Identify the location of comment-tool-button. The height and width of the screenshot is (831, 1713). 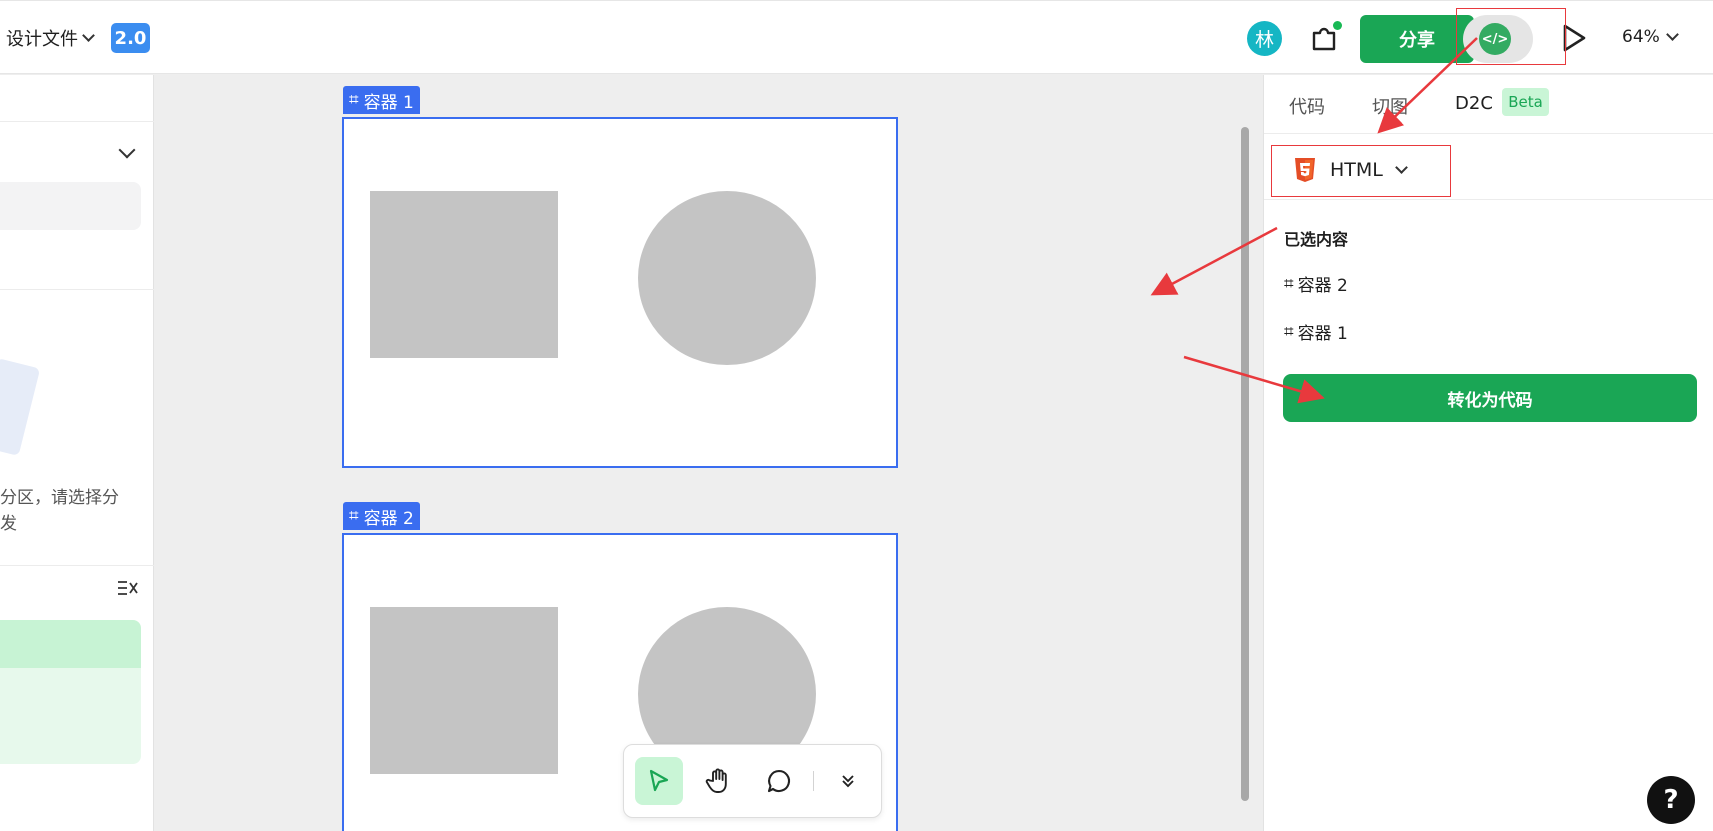
(779, 781).